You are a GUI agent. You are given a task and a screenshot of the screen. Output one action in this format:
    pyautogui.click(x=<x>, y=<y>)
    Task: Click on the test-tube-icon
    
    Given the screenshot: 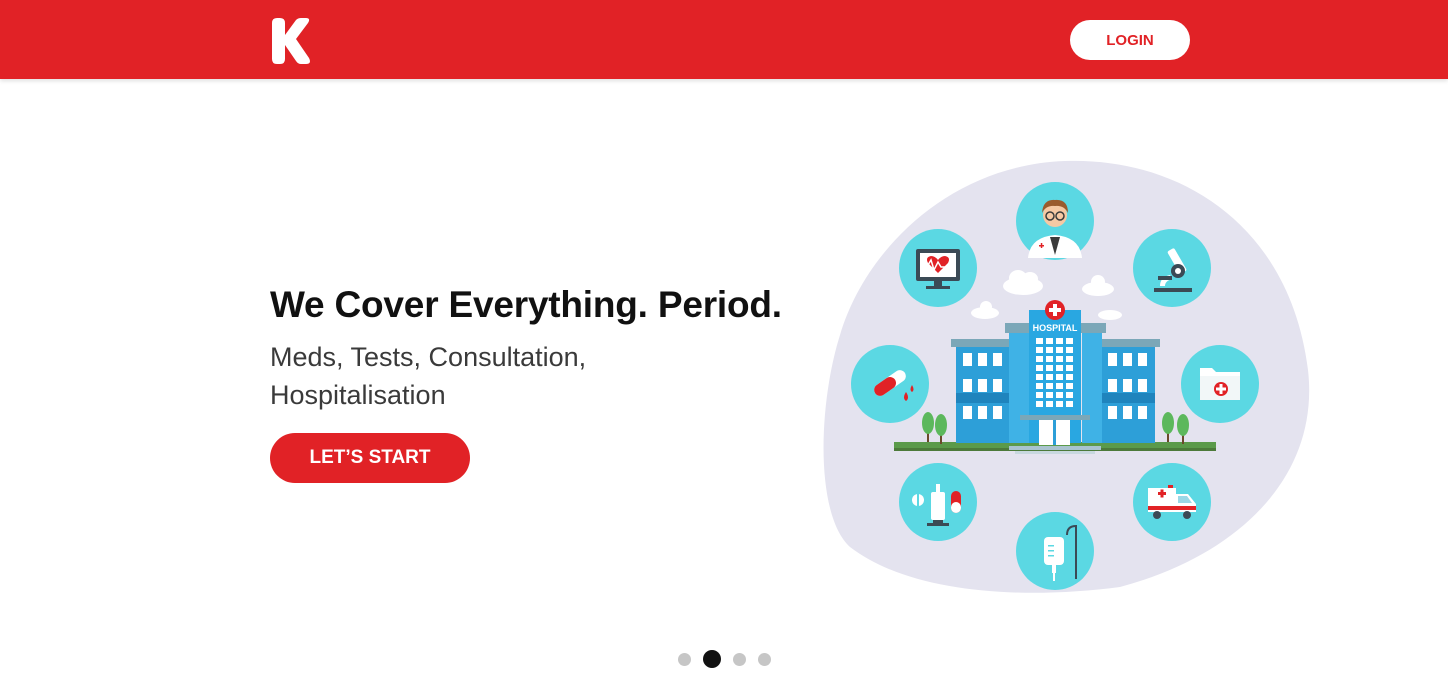 What is the action you would take?
    pyautogui.click(x=890, y=384)
    